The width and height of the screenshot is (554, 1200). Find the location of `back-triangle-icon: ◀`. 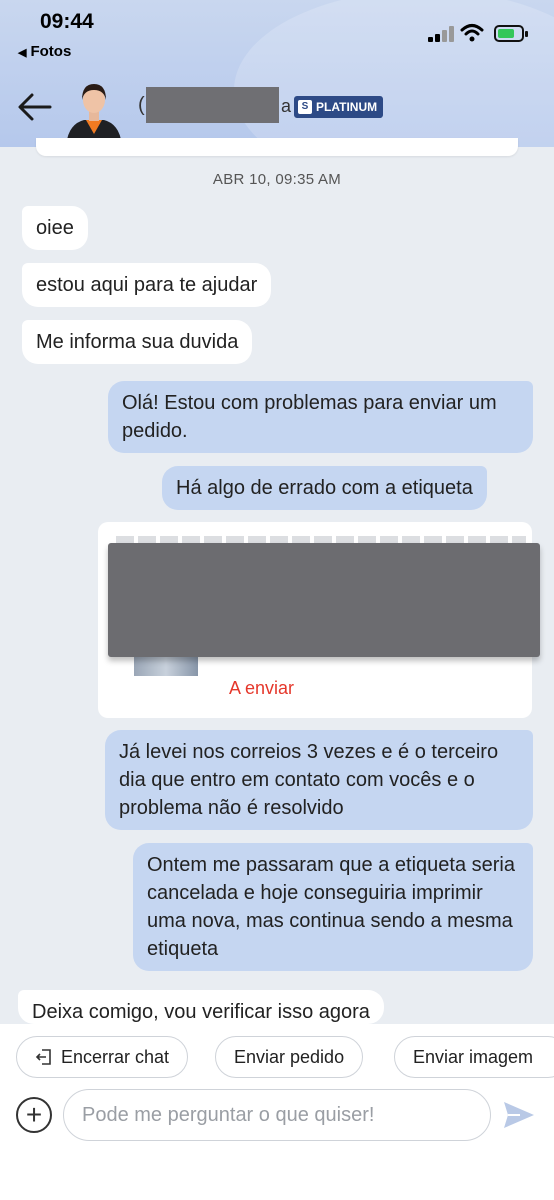

back-triangle-icon: ◀ is located at coordinates (22, 53).